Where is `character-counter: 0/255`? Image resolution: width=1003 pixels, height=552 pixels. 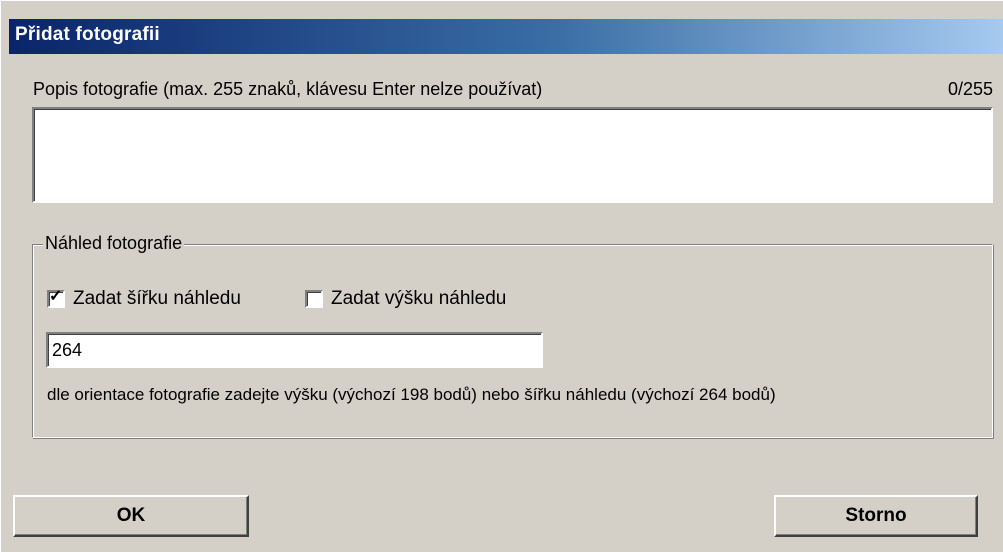 character-counter: 0/255 is located at coordinates (970, 89).